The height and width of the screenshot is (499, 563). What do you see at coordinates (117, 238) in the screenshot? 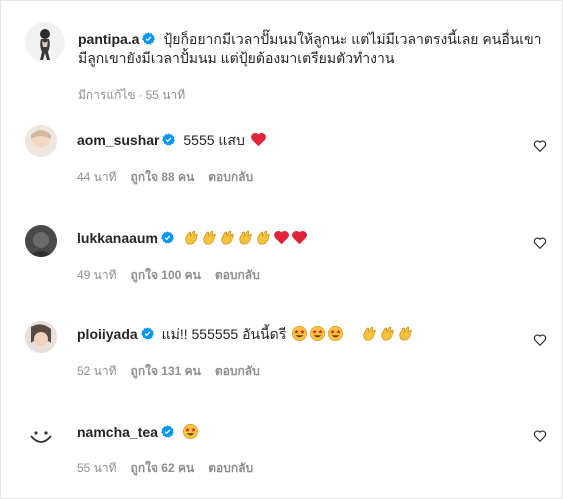
I see `commenter-username: lukkanaaum` at bounding box center [117, 238].